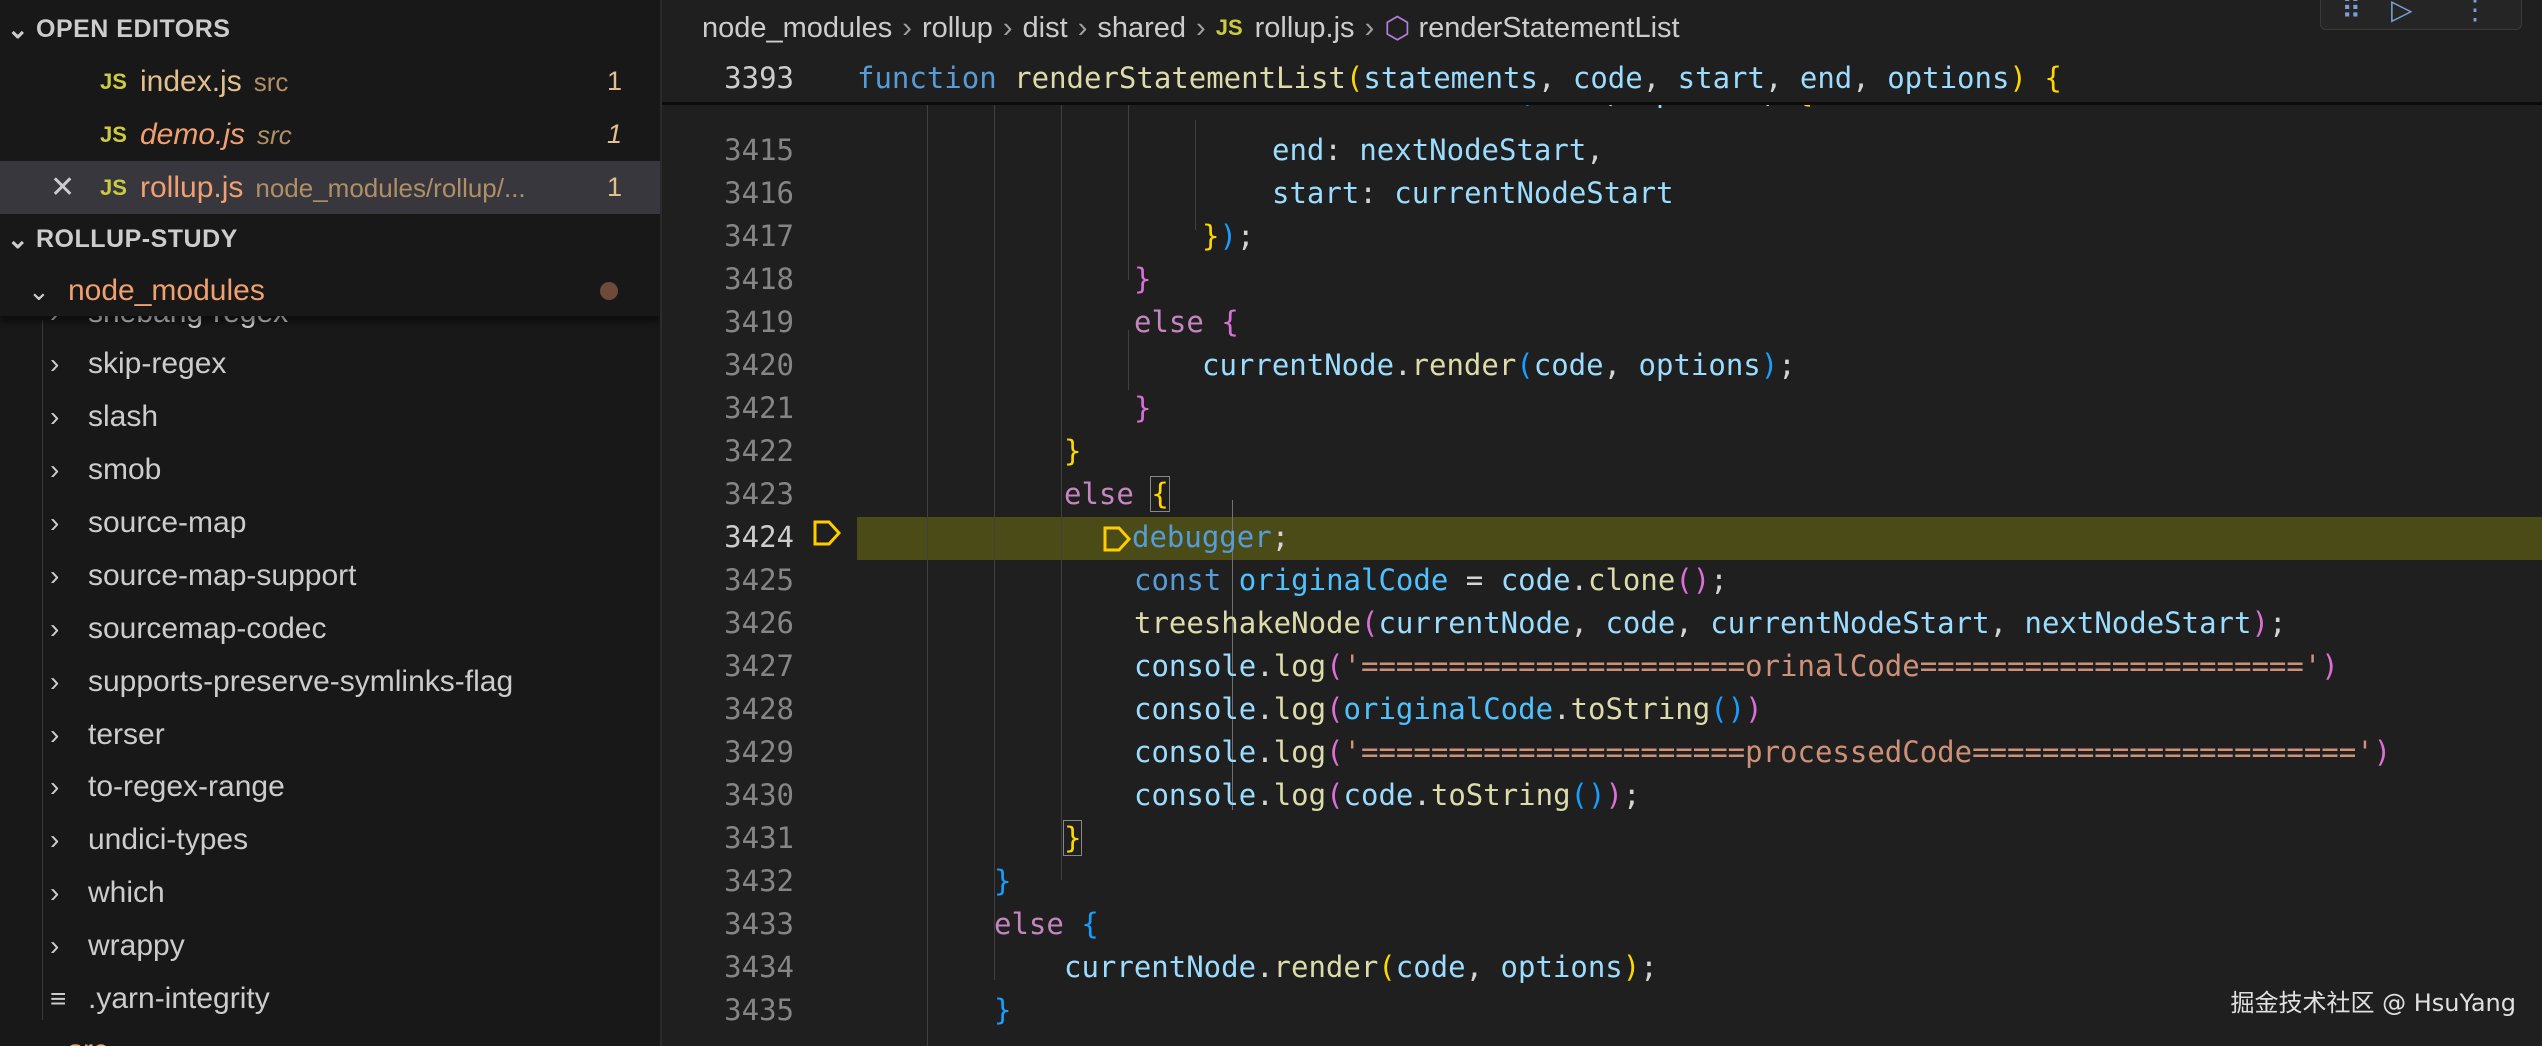  Describe the element at coordinates (330, 892) in the screenshot. I see `tree-item: › which` at that location.